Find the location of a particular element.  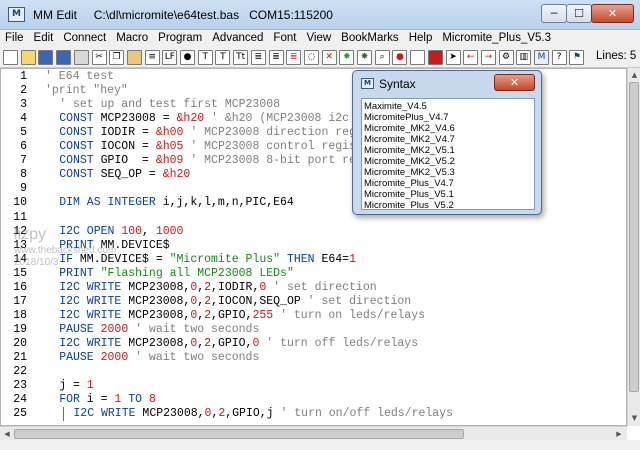

align-icon: ≣ is located at coordinates (258, 57).